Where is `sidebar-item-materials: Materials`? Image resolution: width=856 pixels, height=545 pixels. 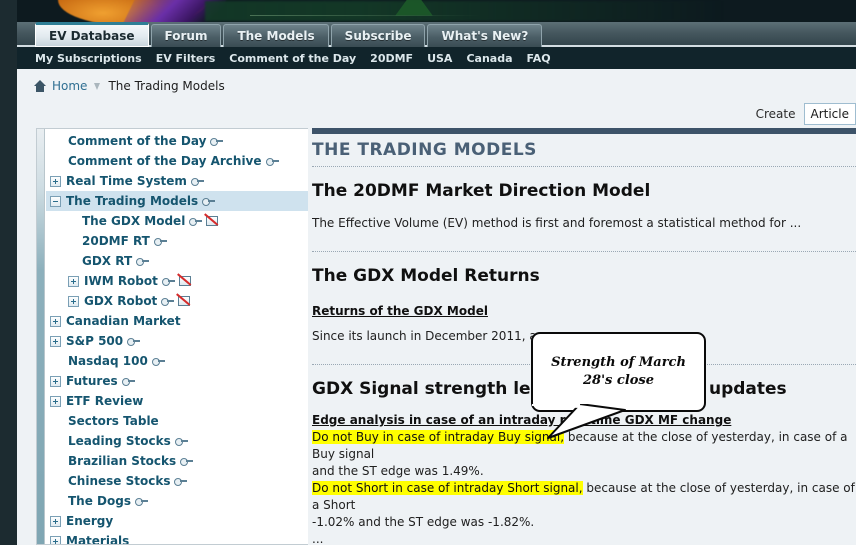 sidebar-item-materials: Materials is located at coordinates (177, 538).